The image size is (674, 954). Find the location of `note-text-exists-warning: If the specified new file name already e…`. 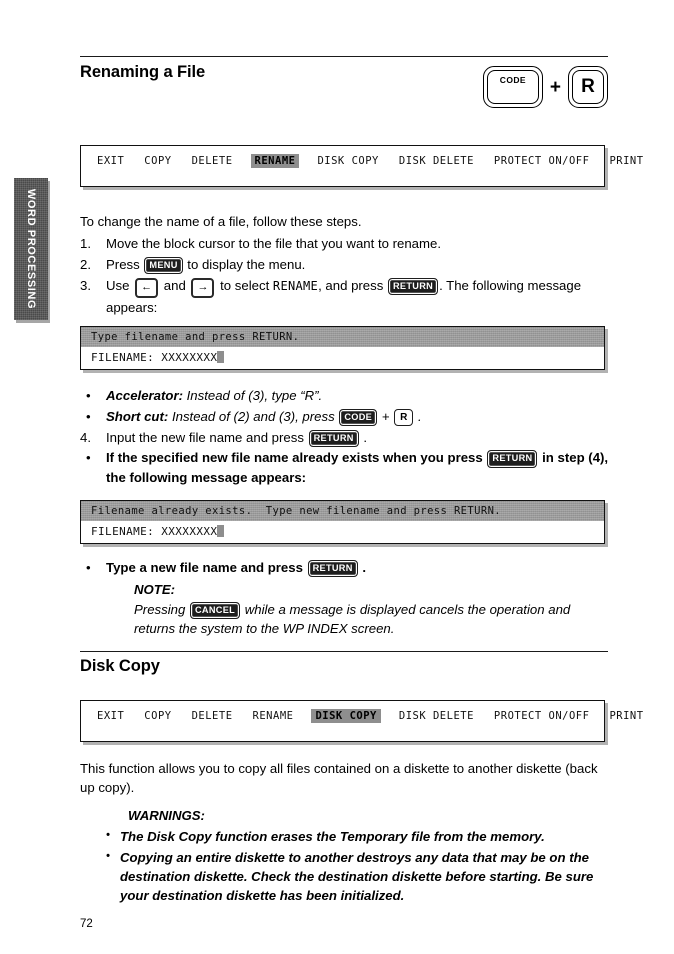

note-text-exists-warning: If the specified new file name already e… is located at coordinates (358, 468).